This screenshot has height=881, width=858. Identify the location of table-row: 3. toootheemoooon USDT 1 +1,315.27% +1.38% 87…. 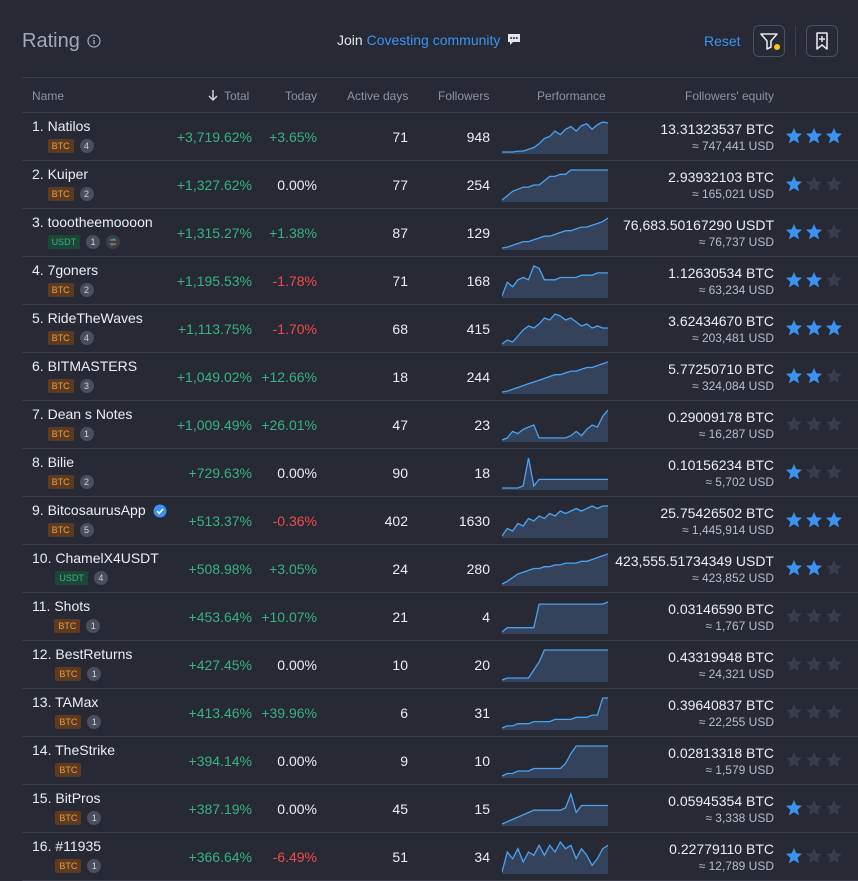
(440, 233).